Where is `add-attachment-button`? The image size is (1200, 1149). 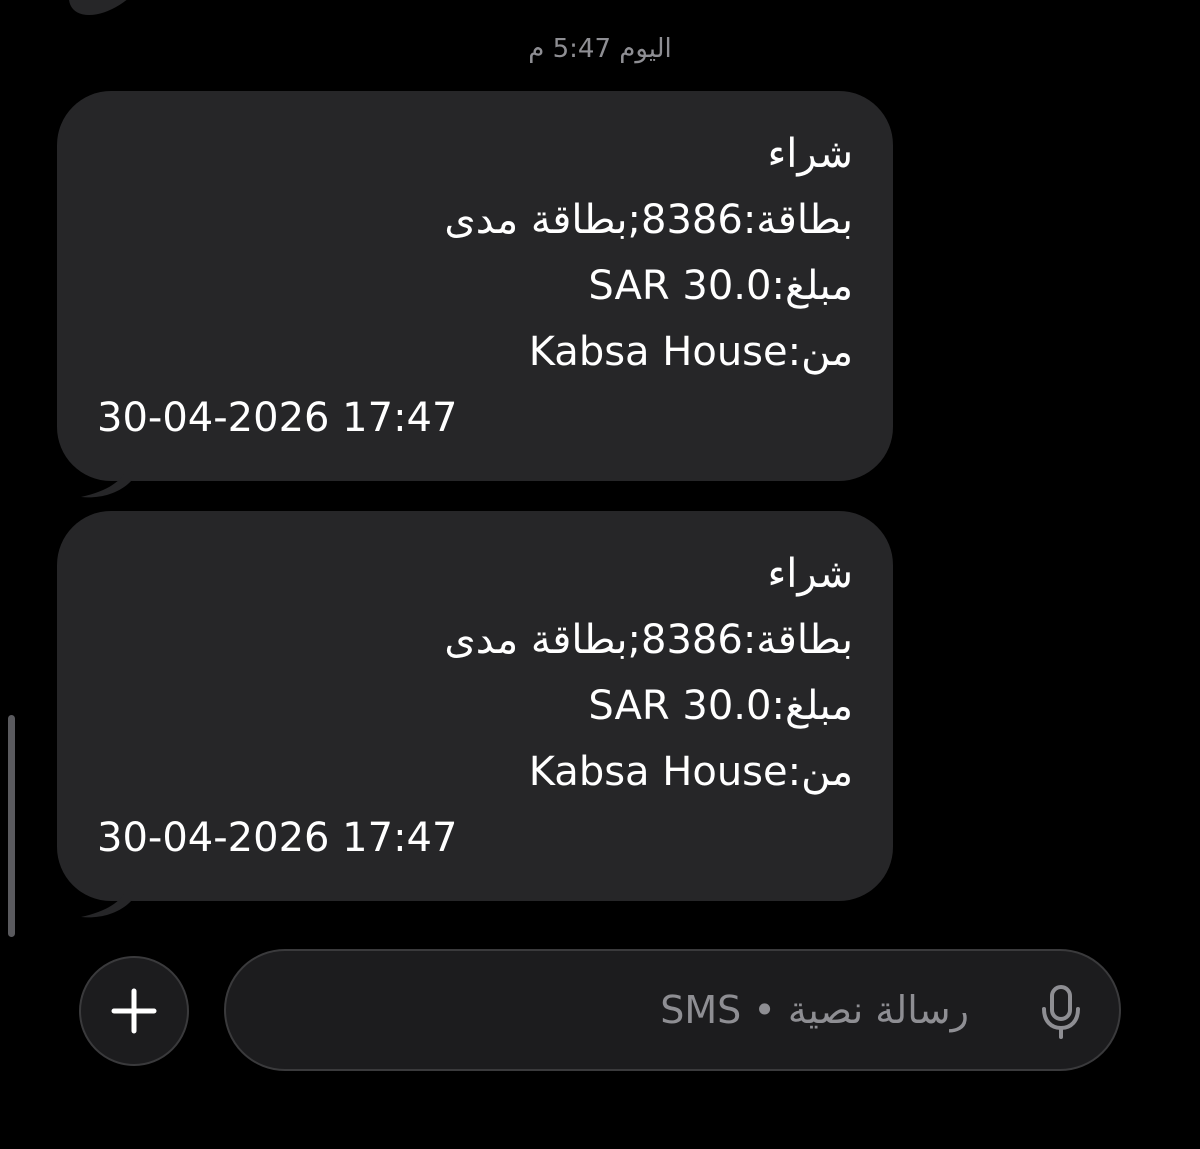
add-attachment-button is located at coordinates (134, 1011).